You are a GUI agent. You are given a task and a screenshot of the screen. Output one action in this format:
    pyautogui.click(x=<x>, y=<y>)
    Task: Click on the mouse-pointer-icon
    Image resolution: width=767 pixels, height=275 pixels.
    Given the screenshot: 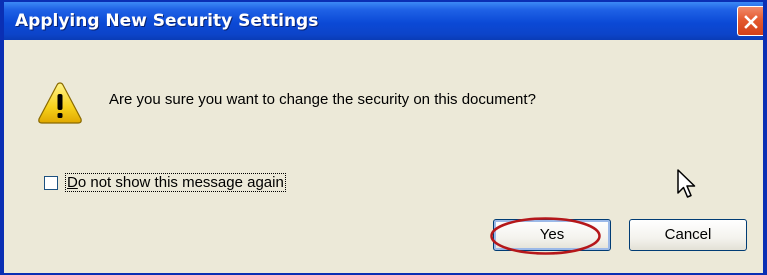 What is the action you would take?
    pyautogui.click(x=686, y=183)
    